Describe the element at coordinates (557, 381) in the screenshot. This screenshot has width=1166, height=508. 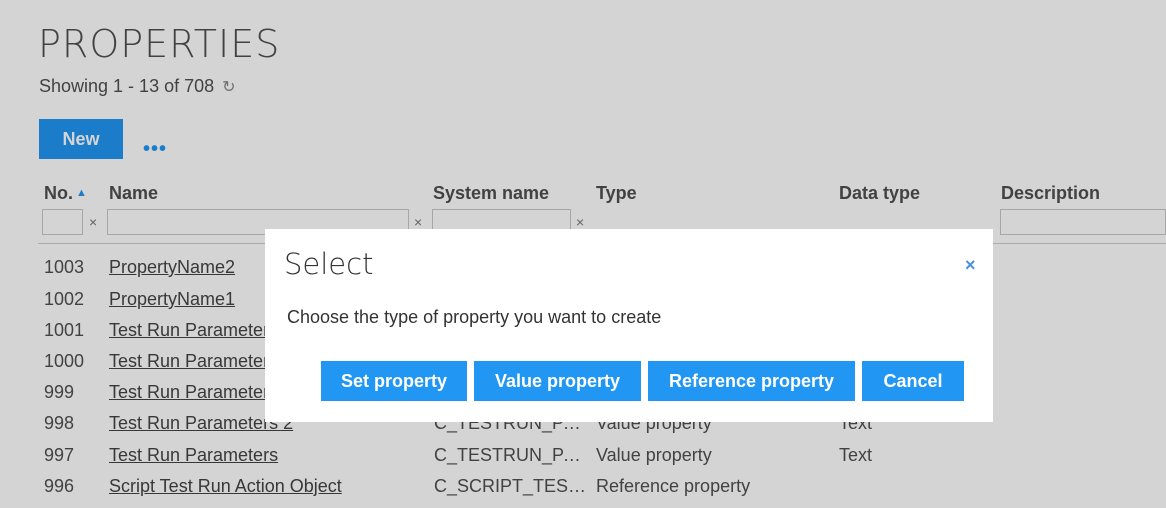
I see `value-property-button: Value property` at that location.